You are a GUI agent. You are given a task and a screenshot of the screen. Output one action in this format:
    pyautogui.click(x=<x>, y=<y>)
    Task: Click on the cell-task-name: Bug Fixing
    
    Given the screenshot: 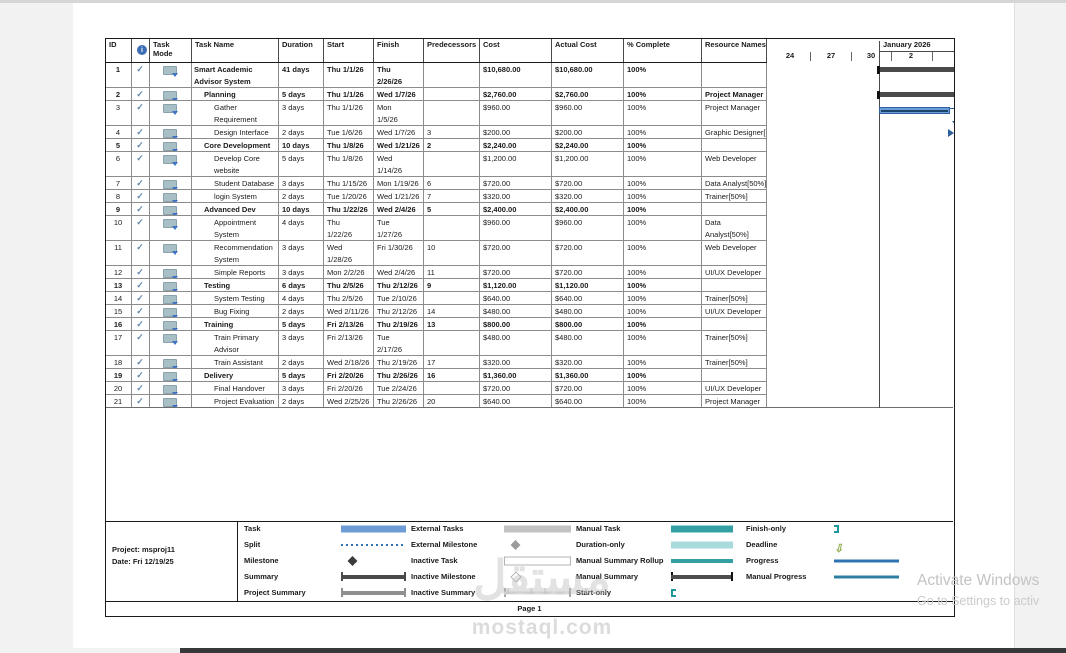 What is the action you would take?
    pyautogui.click(x=235, y=311)
    